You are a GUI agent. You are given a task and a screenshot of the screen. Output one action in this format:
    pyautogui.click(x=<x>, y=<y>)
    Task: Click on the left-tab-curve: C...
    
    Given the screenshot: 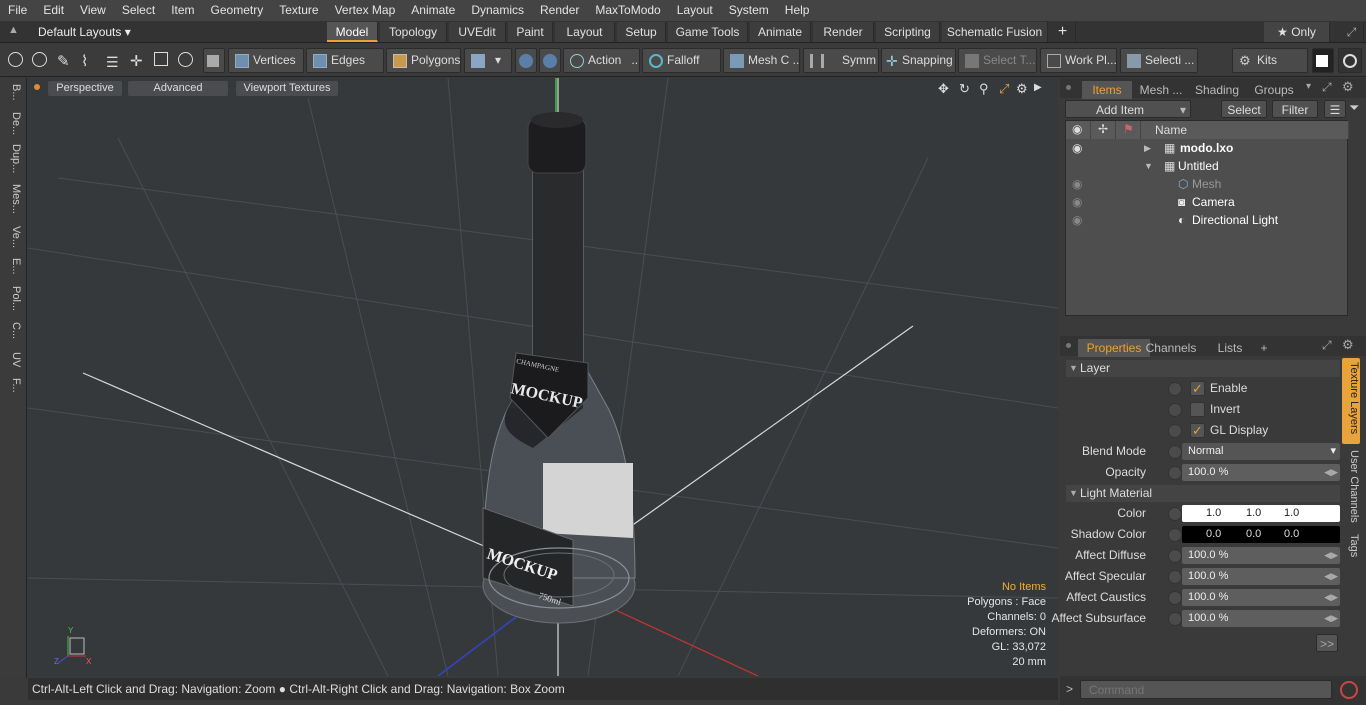 What is the action you would take?
    pyautogui.click(x=13, y=330)
    